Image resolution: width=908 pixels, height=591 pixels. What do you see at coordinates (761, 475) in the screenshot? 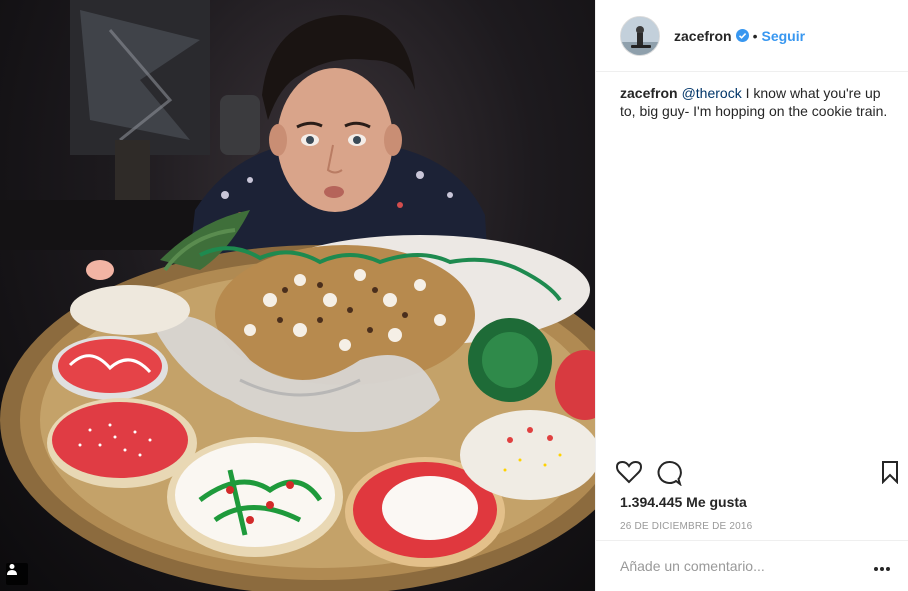
I see `action-bar` at bounding box center [761, 475].